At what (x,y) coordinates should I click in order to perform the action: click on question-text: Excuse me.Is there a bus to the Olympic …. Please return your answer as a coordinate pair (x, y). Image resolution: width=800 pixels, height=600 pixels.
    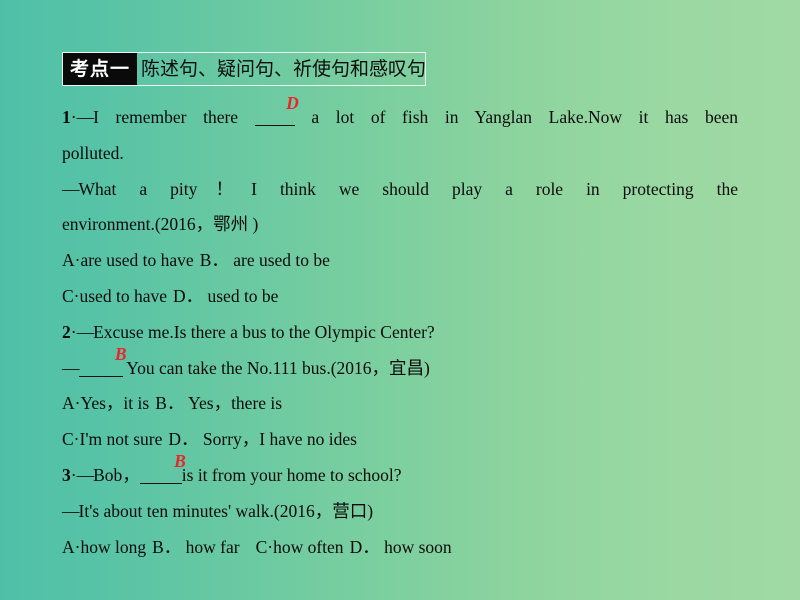
    Looking at the image, I should click on (264, 331).